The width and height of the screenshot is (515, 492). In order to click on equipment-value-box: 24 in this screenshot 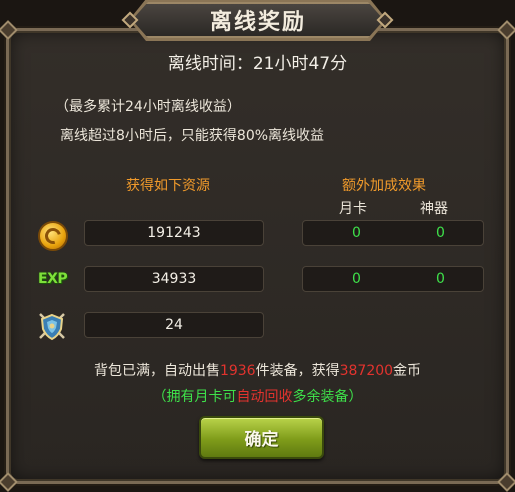, I will do `click(174, 325)`.